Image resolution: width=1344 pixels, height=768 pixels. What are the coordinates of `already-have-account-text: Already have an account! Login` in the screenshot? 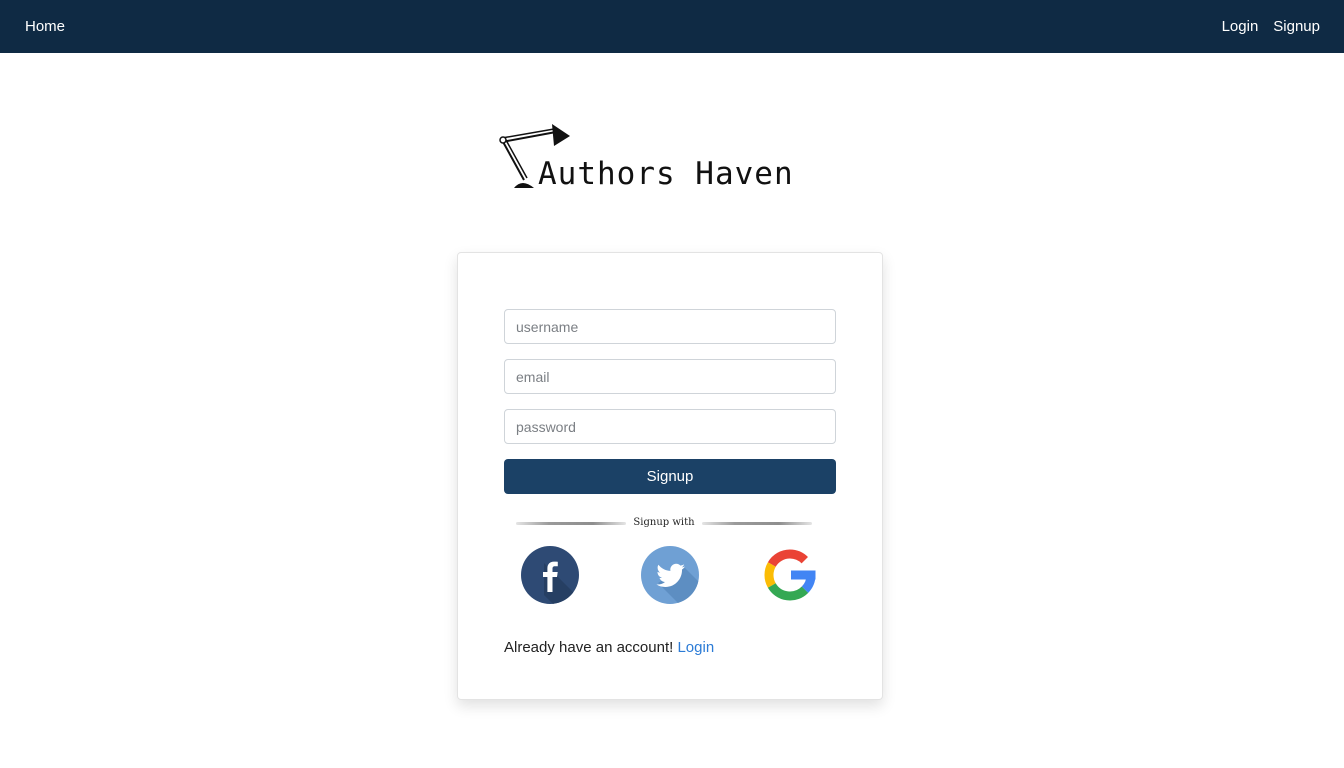 It's located at (609, 647).